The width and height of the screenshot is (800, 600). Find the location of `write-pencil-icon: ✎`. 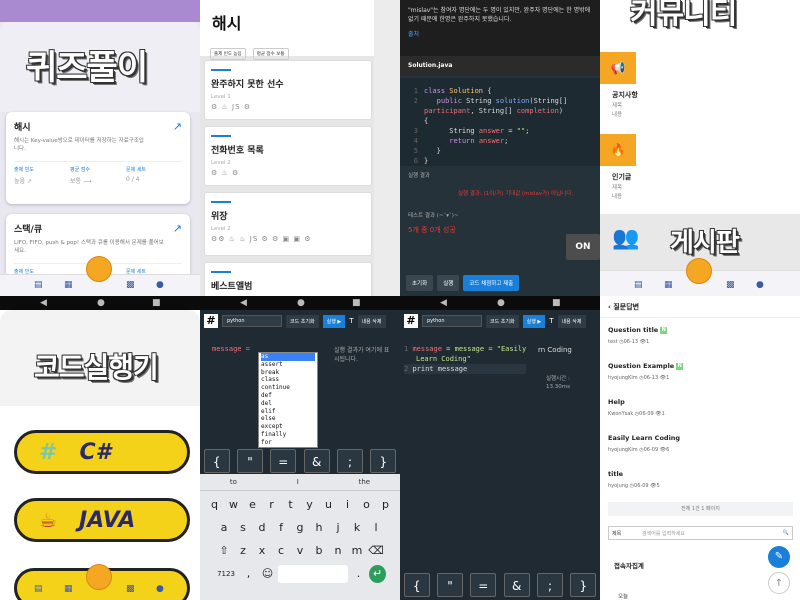

write-pencil-icon: ✎ is located at coordinates (779, 557).